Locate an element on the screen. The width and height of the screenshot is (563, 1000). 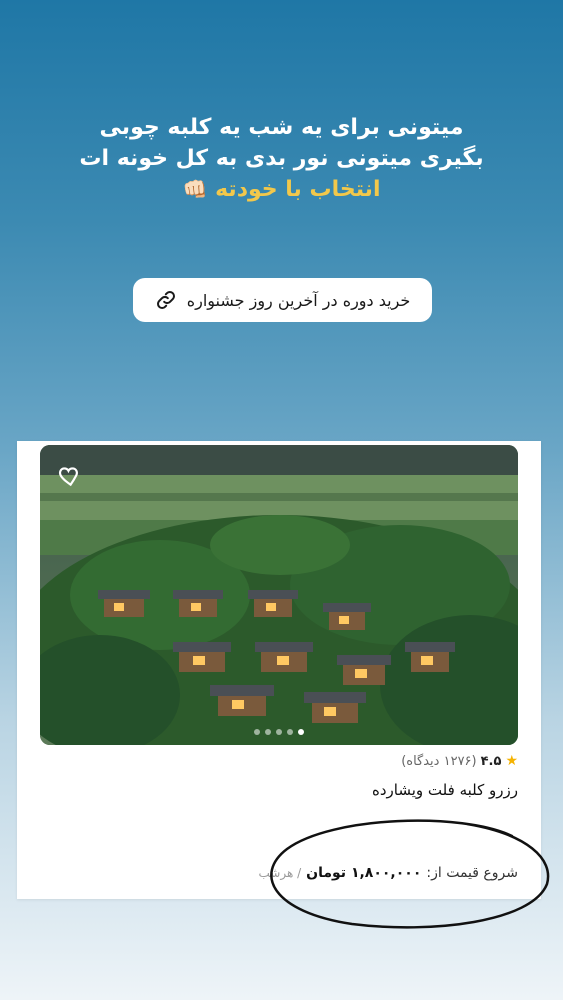
rating-row: ★ ۴.۵ (۱۲۷۶ دیدگاه) is located at coordinates (459, 761).